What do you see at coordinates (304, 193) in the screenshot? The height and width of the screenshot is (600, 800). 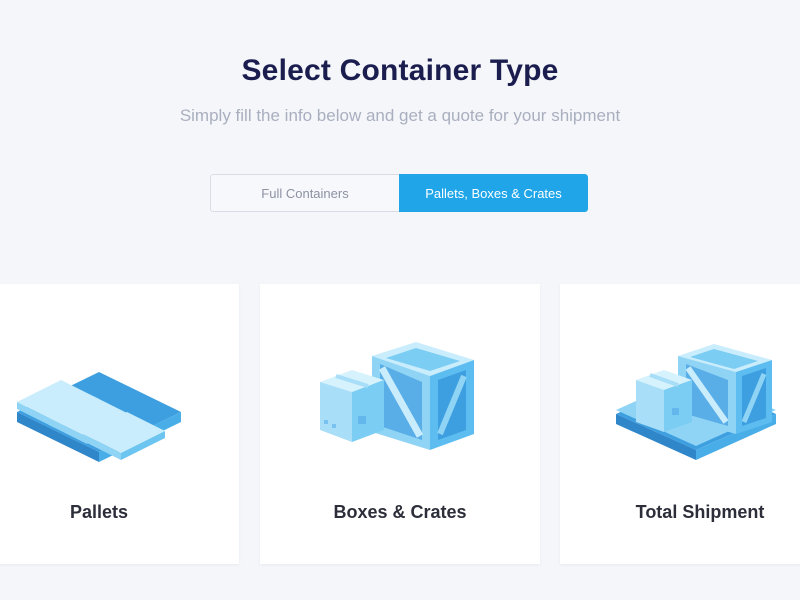 I see `tab-full-containers: Full Containers` at bounding box center [304, 193].